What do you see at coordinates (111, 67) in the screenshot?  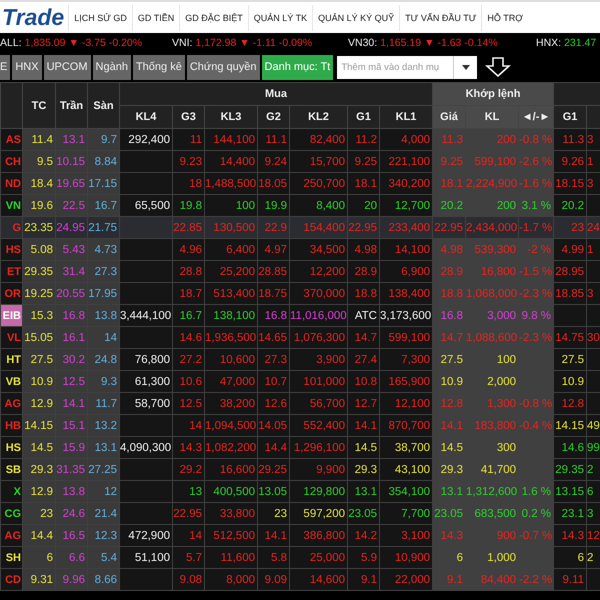 I see `tab: Ngành` at bounding box center [111, 67].